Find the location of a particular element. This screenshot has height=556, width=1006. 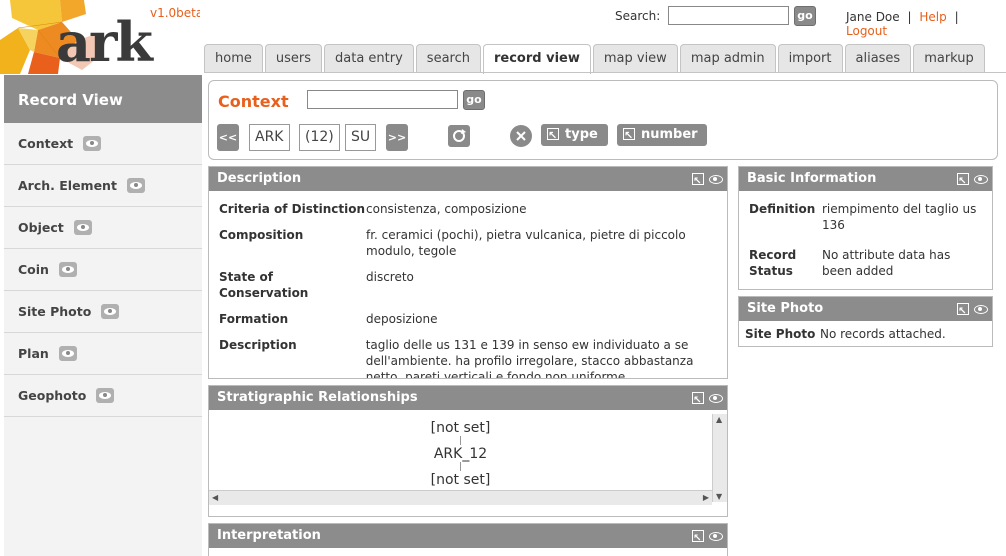

sidebar-item-coin: Coin is located at coordinates (103, 270).